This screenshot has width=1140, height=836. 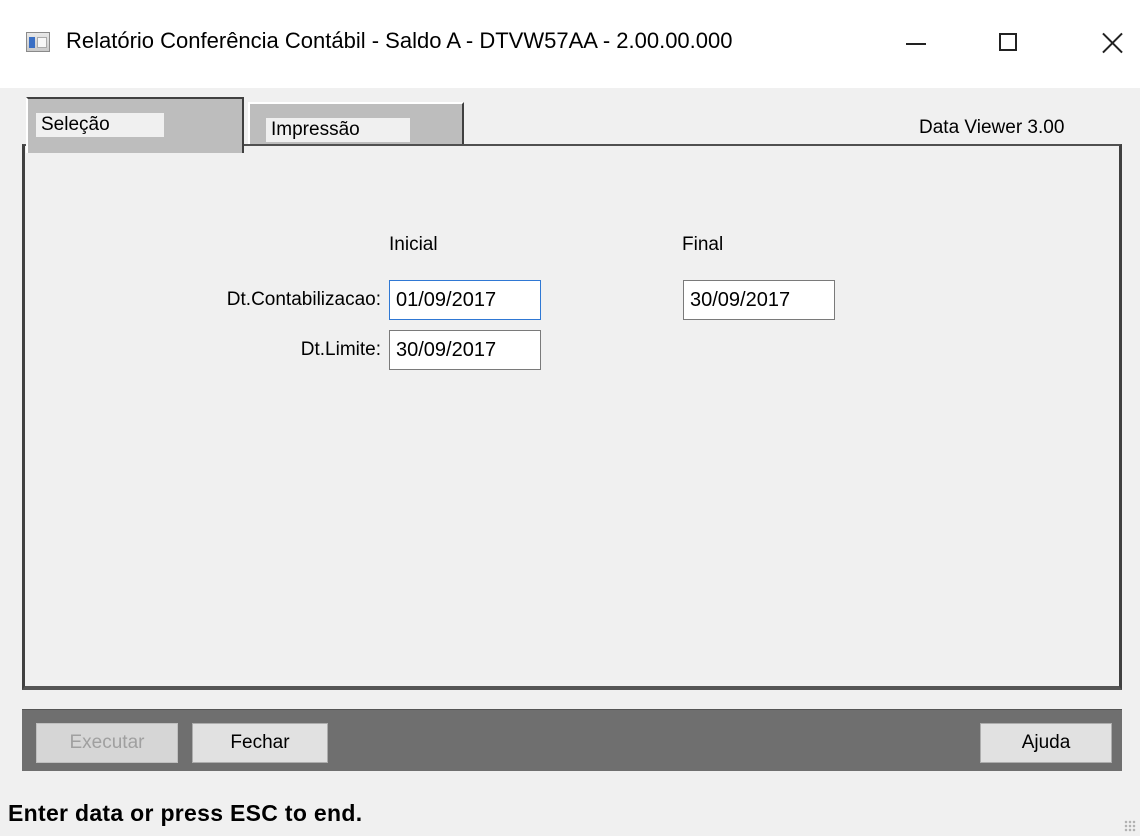 What do you see at coordinates (572, 740) in the screenshot?
I see `button-bar: Executar Fechar Ajuda` at bounding box center [572, 740].